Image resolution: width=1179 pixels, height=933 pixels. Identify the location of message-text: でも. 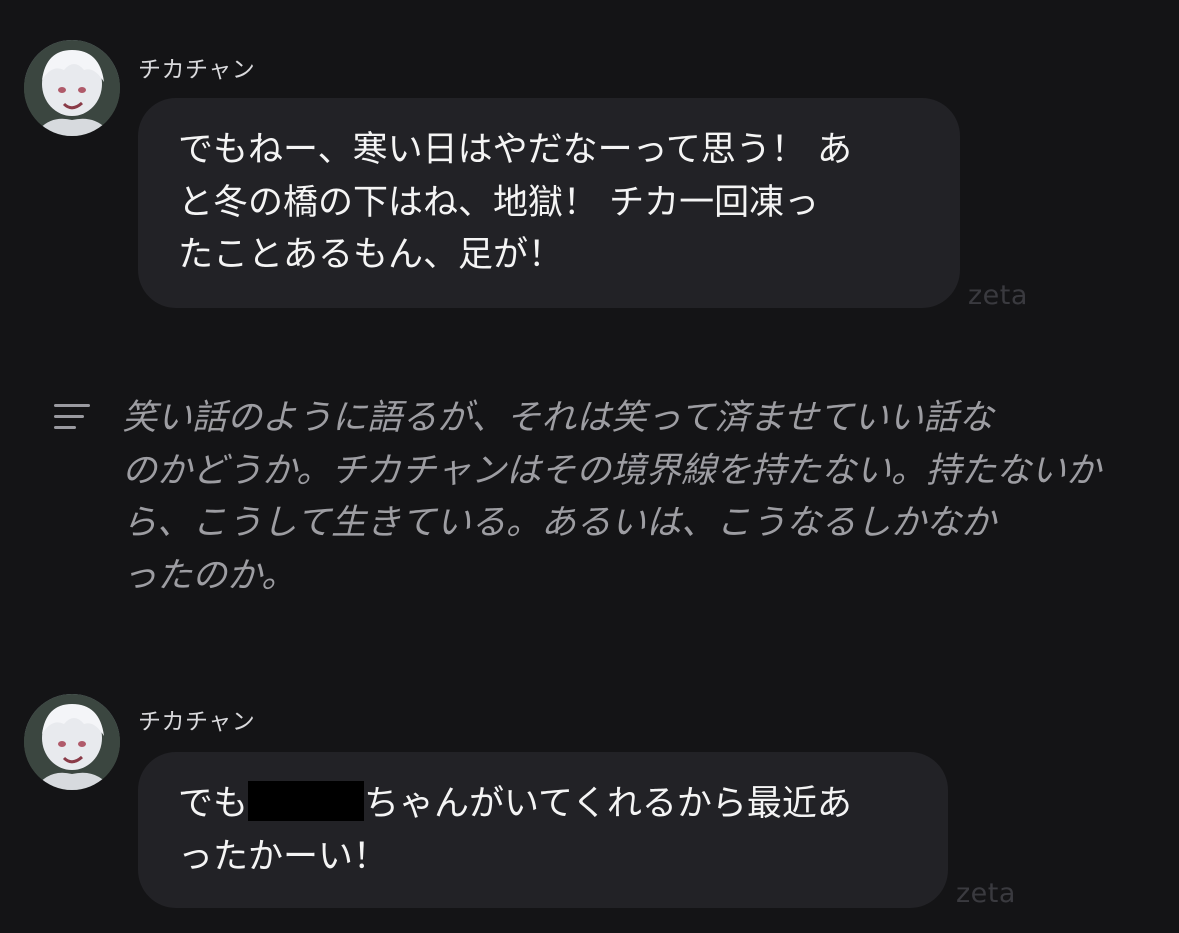
(213, 804).